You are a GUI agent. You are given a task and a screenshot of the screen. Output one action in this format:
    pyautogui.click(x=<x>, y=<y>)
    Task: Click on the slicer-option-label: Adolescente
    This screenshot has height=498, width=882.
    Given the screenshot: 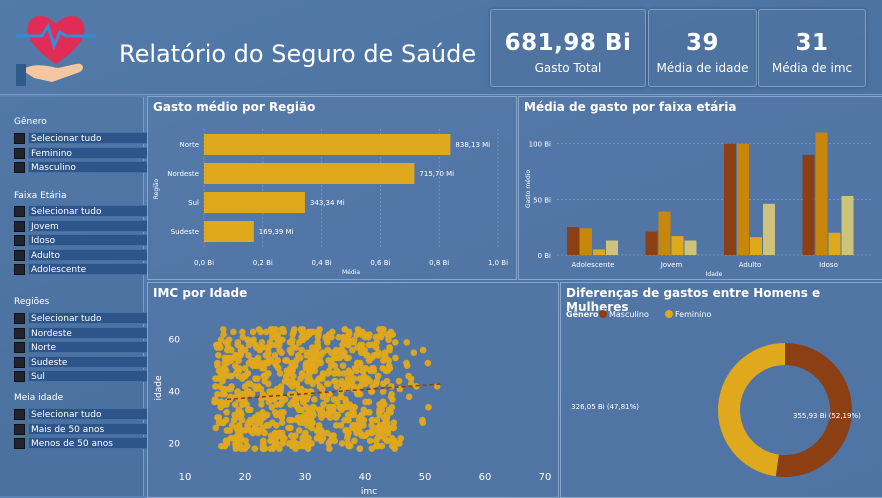 What is the action you would take?
    pyautogui.click(x=88, y=269)
    